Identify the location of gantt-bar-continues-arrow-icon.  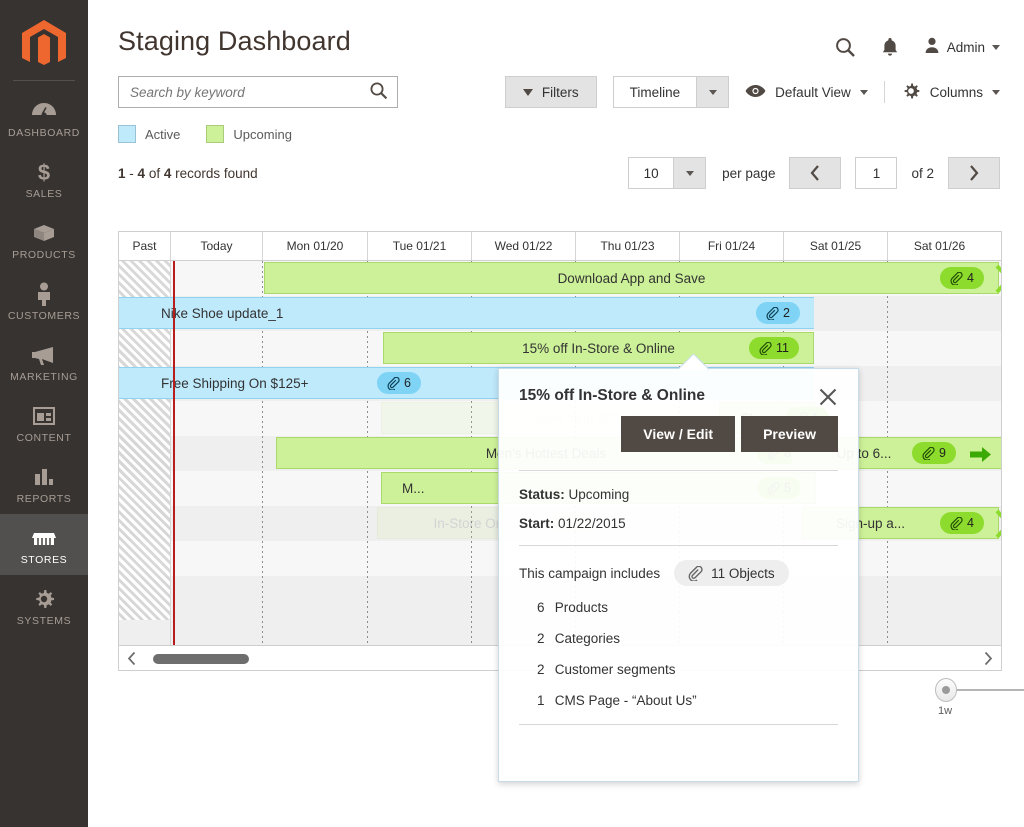
(981, 456).